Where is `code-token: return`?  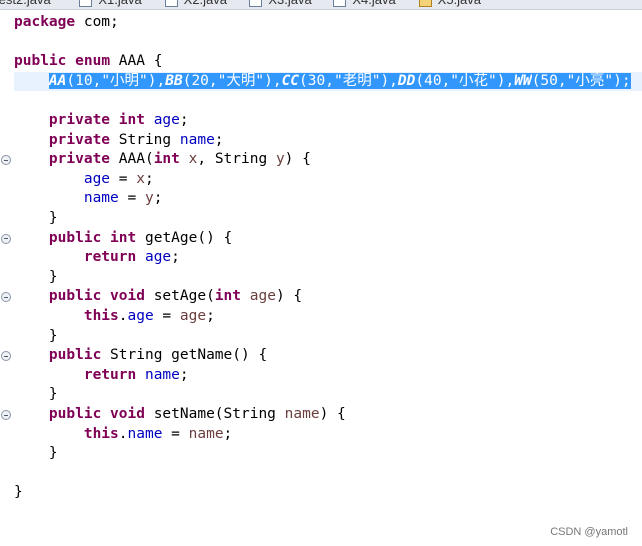
code-token: return is located at coordinates (110, 257).